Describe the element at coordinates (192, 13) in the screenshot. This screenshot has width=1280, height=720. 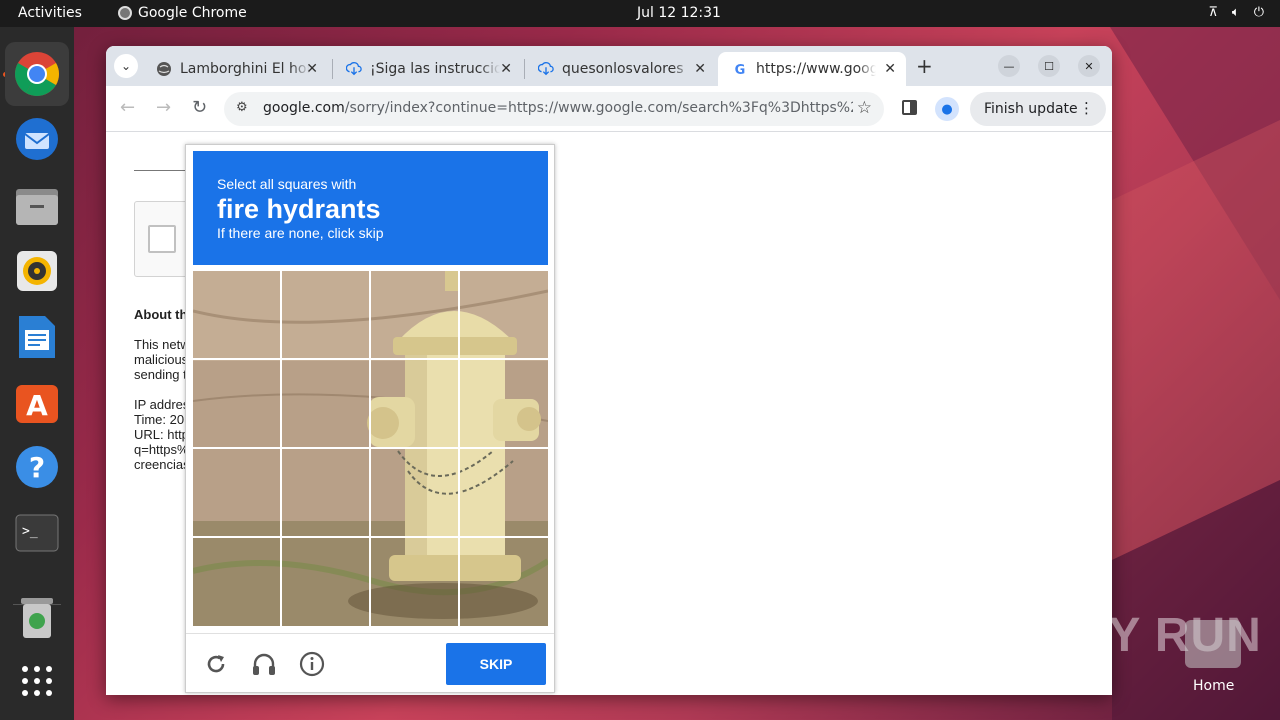
I see `app-name: Google Chrome` at that location.